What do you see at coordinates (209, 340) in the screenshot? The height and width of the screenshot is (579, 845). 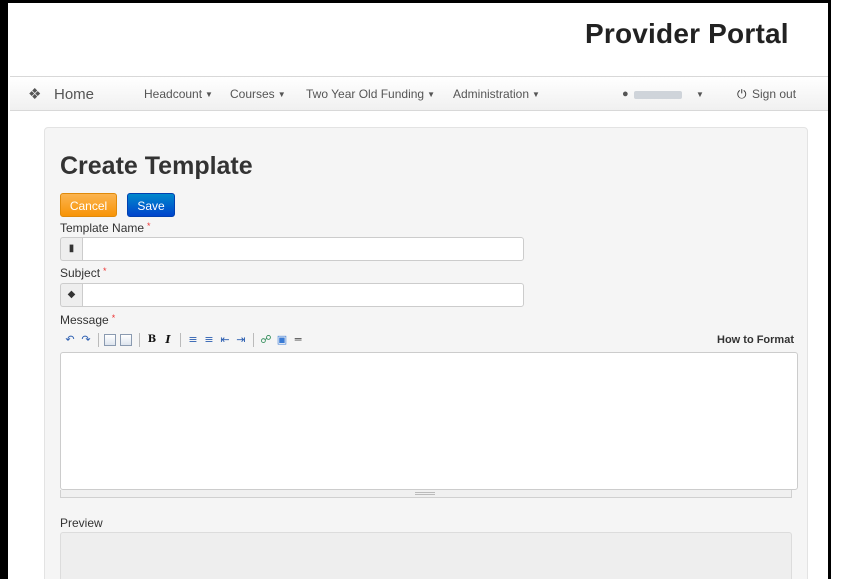 I see `numbered-list-icon: ≡` at bounding box center [209, 340].